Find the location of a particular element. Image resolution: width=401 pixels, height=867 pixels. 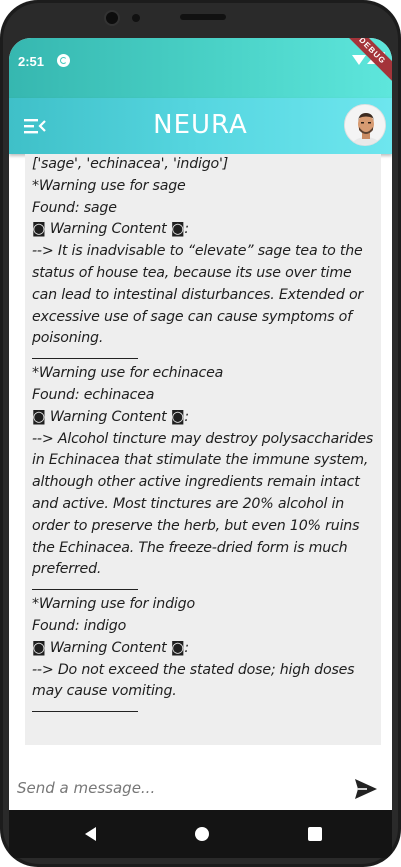

message-line: ['sage', 'echinacea', 'indigo'] is located at coordinates (130, 164).